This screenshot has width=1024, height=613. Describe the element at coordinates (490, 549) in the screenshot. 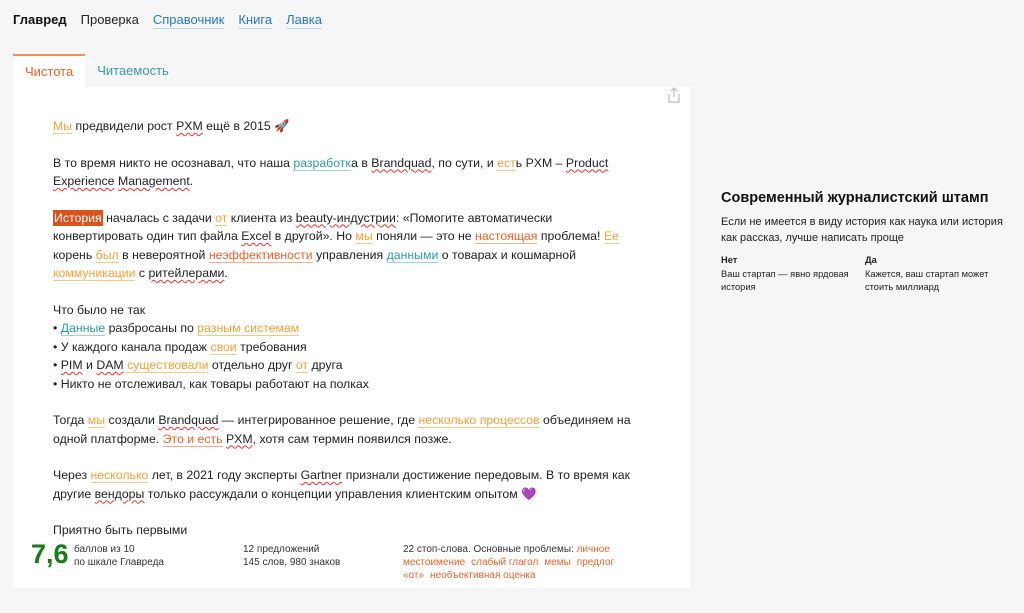

I see `stopword-prefix: 22 стоп-слова. Основные проблемы:` at that location.